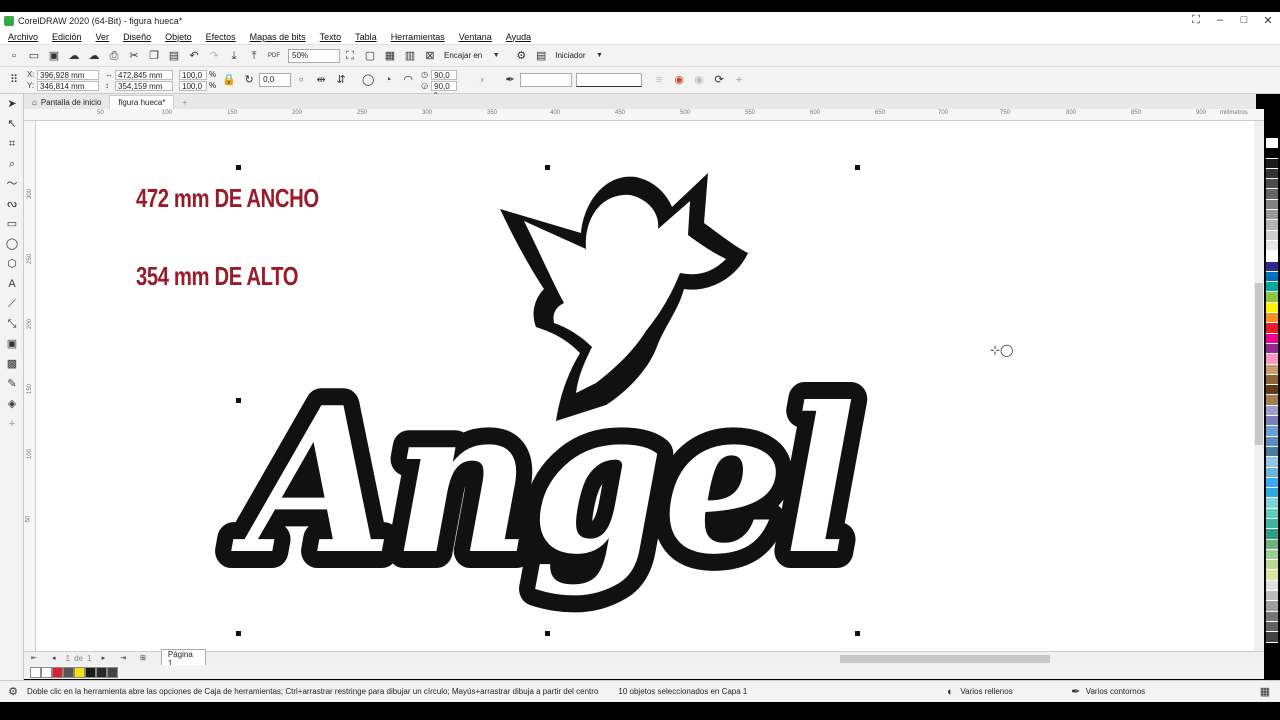 The width and height of the screenshot is (1280, 720). Describe the element at coordinates (34, 56) in the screenshot. I see `open-folder-icon: ▭` at that location.